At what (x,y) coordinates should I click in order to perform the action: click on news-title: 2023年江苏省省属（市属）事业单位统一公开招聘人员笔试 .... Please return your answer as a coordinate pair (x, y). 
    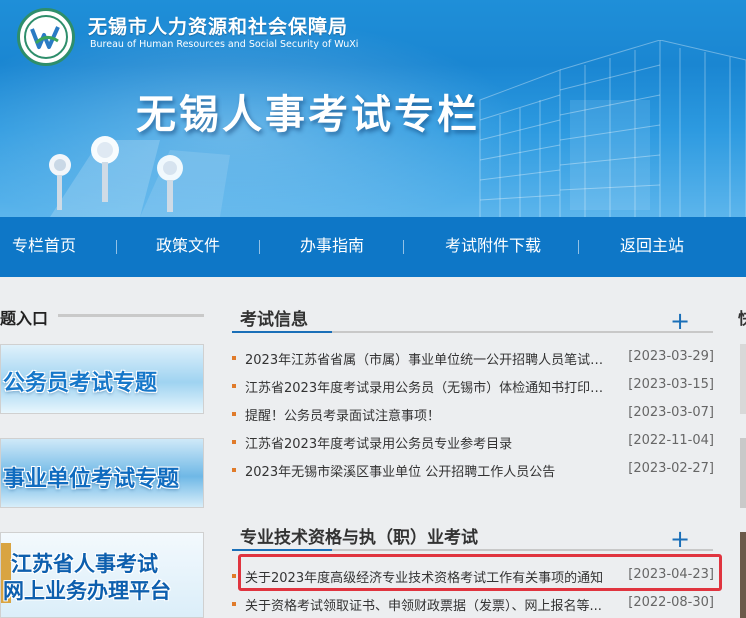
    Looking at the image, I should click on (425, 358).